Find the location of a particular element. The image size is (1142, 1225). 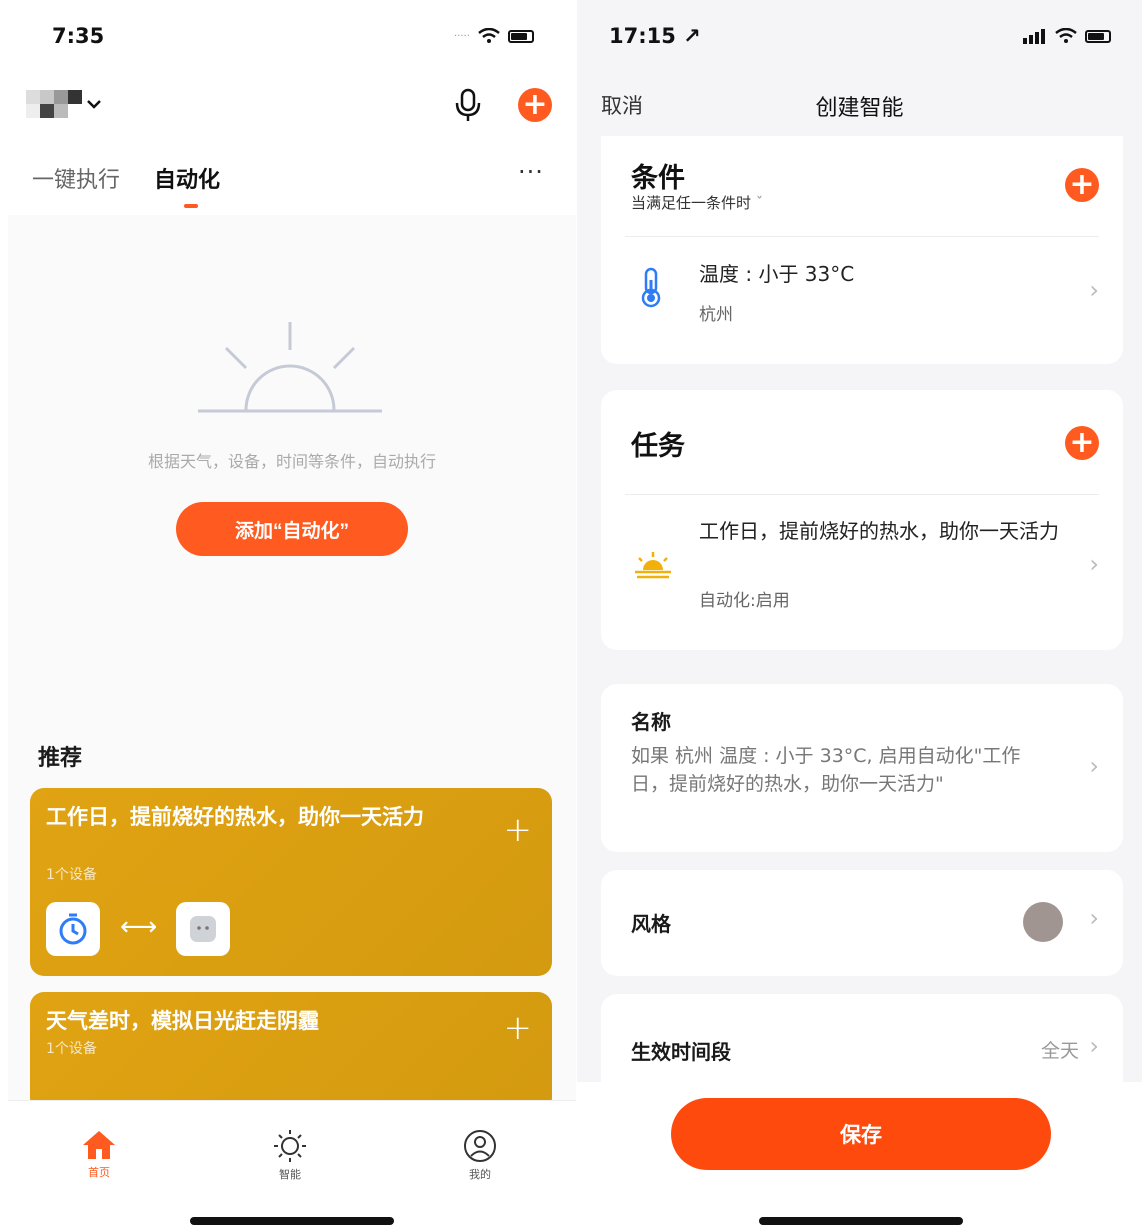

style-label: 风格 is located at coordinates (651, 924).